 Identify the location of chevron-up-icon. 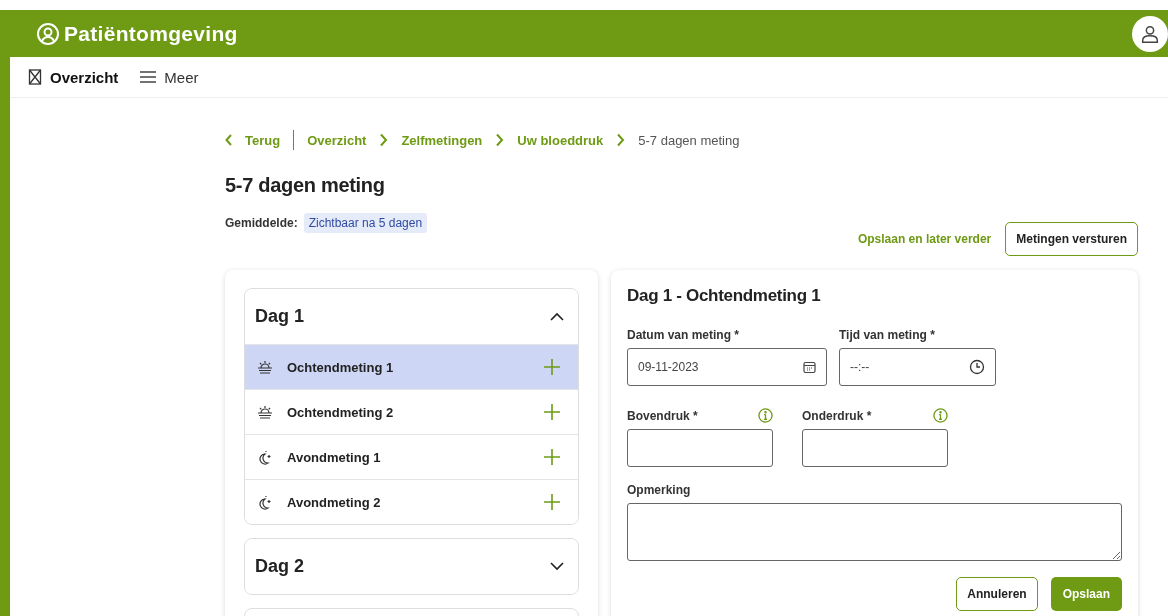
(557, 316).